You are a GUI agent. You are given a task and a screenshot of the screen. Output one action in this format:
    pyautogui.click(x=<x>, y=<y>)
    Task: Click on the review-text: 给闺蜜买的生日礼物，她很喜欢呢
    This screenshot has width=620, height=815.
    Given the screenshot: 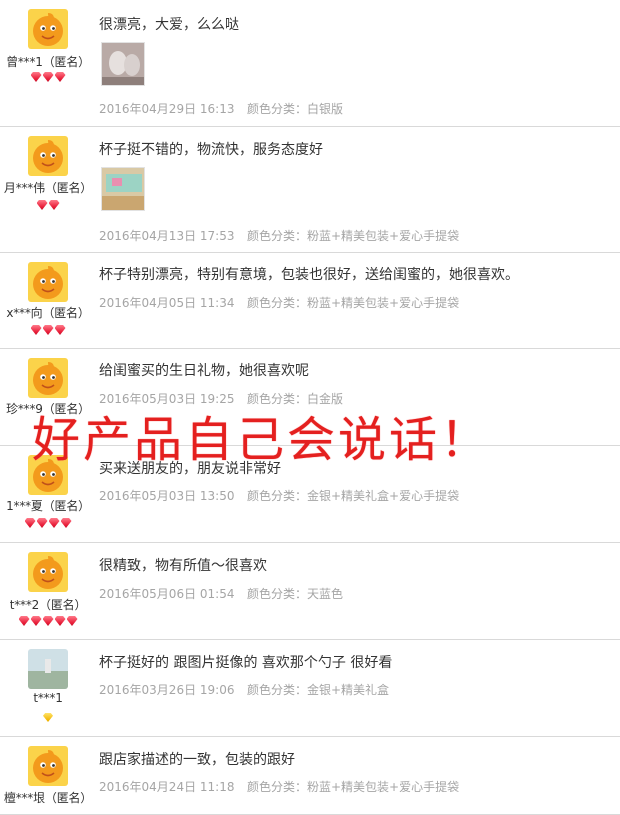 What is the action you would take?
    pyautogui.click(x=204, y=371)
    